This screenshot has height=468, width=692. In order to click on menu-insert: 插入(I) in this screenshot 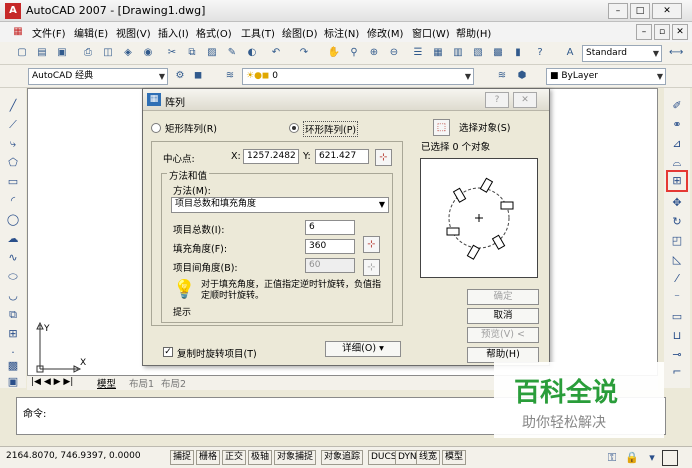, I will do `click(173, 32)`.